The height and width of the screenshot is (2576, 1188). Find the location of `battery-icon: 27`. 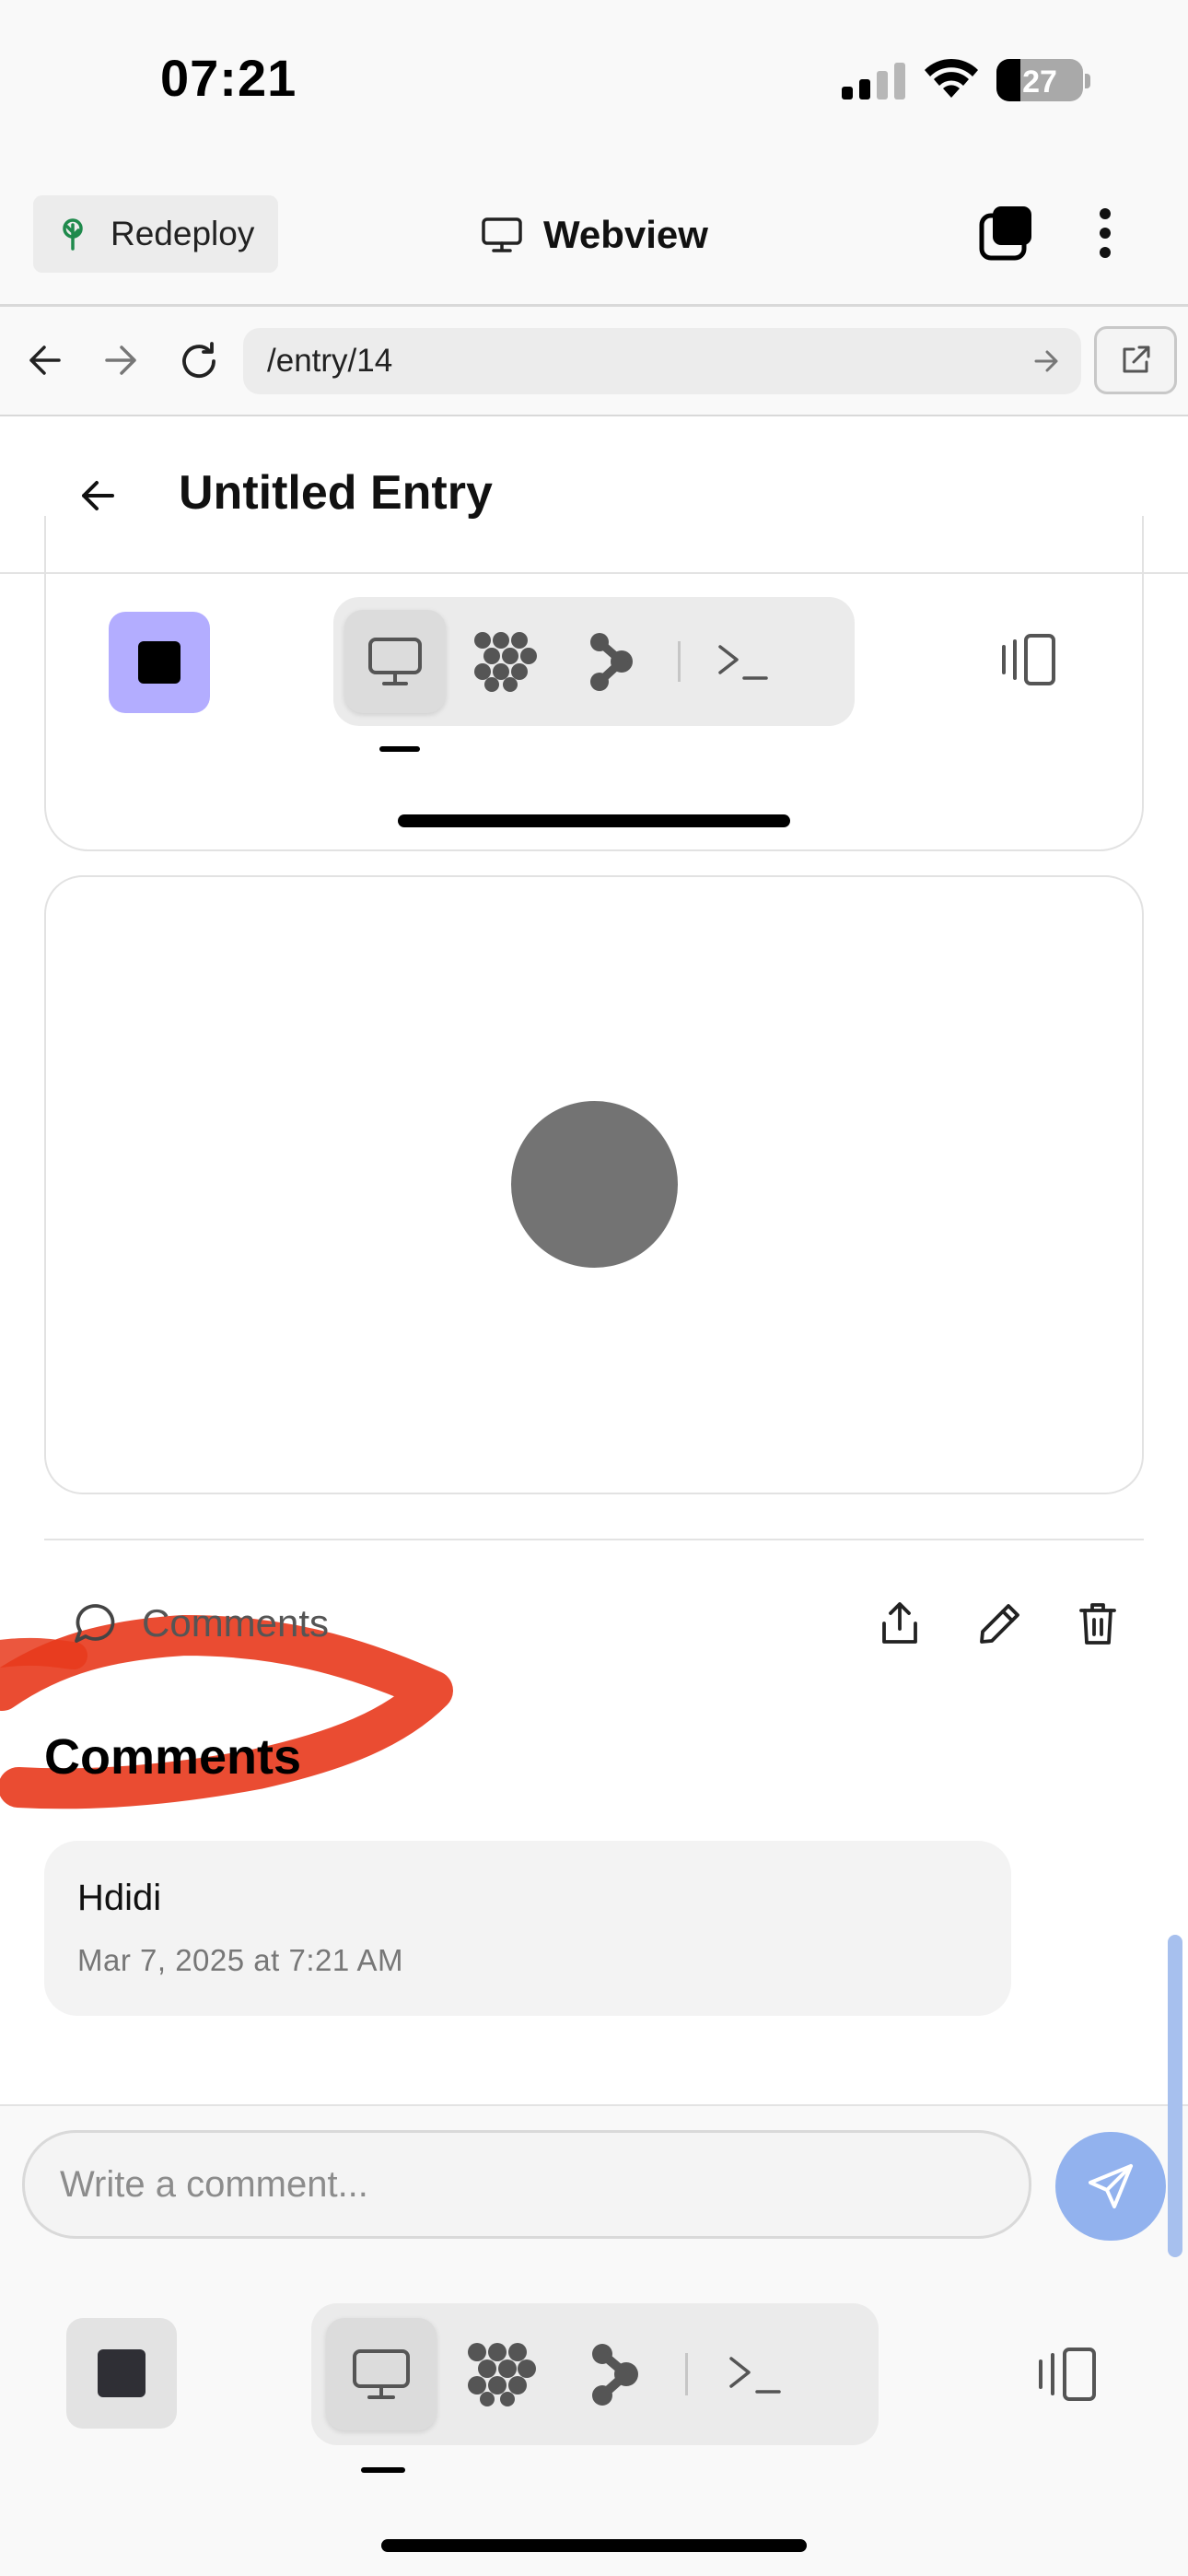

battery-icon: 27 is located at coordinates (1039, 80).